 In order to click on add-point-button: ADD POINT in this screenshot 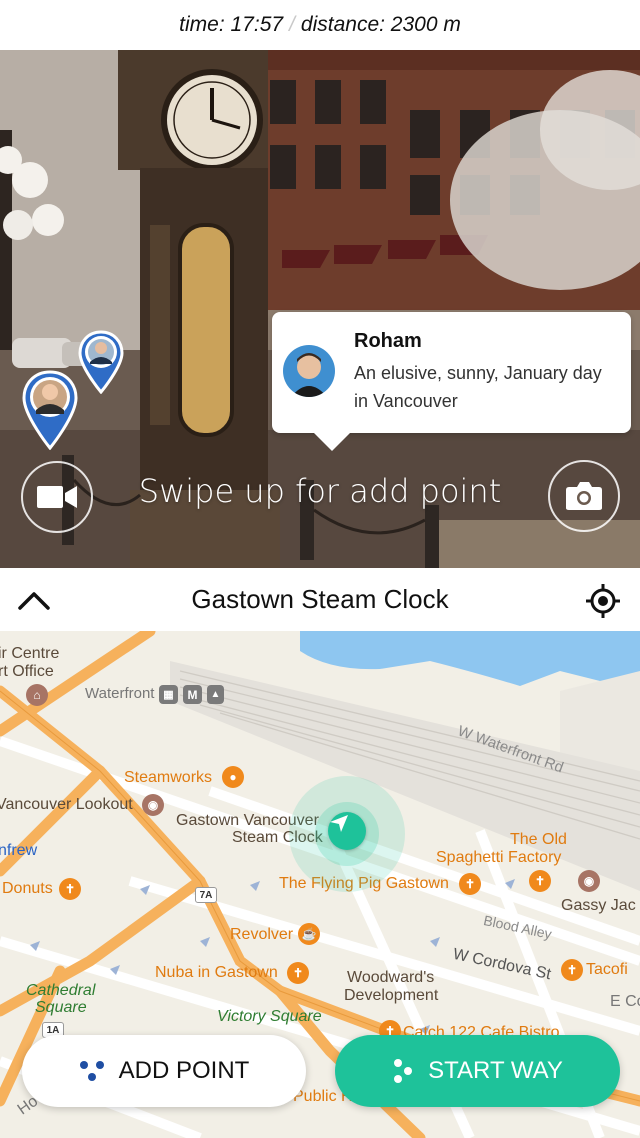, I will do `click(164, 1071)`.